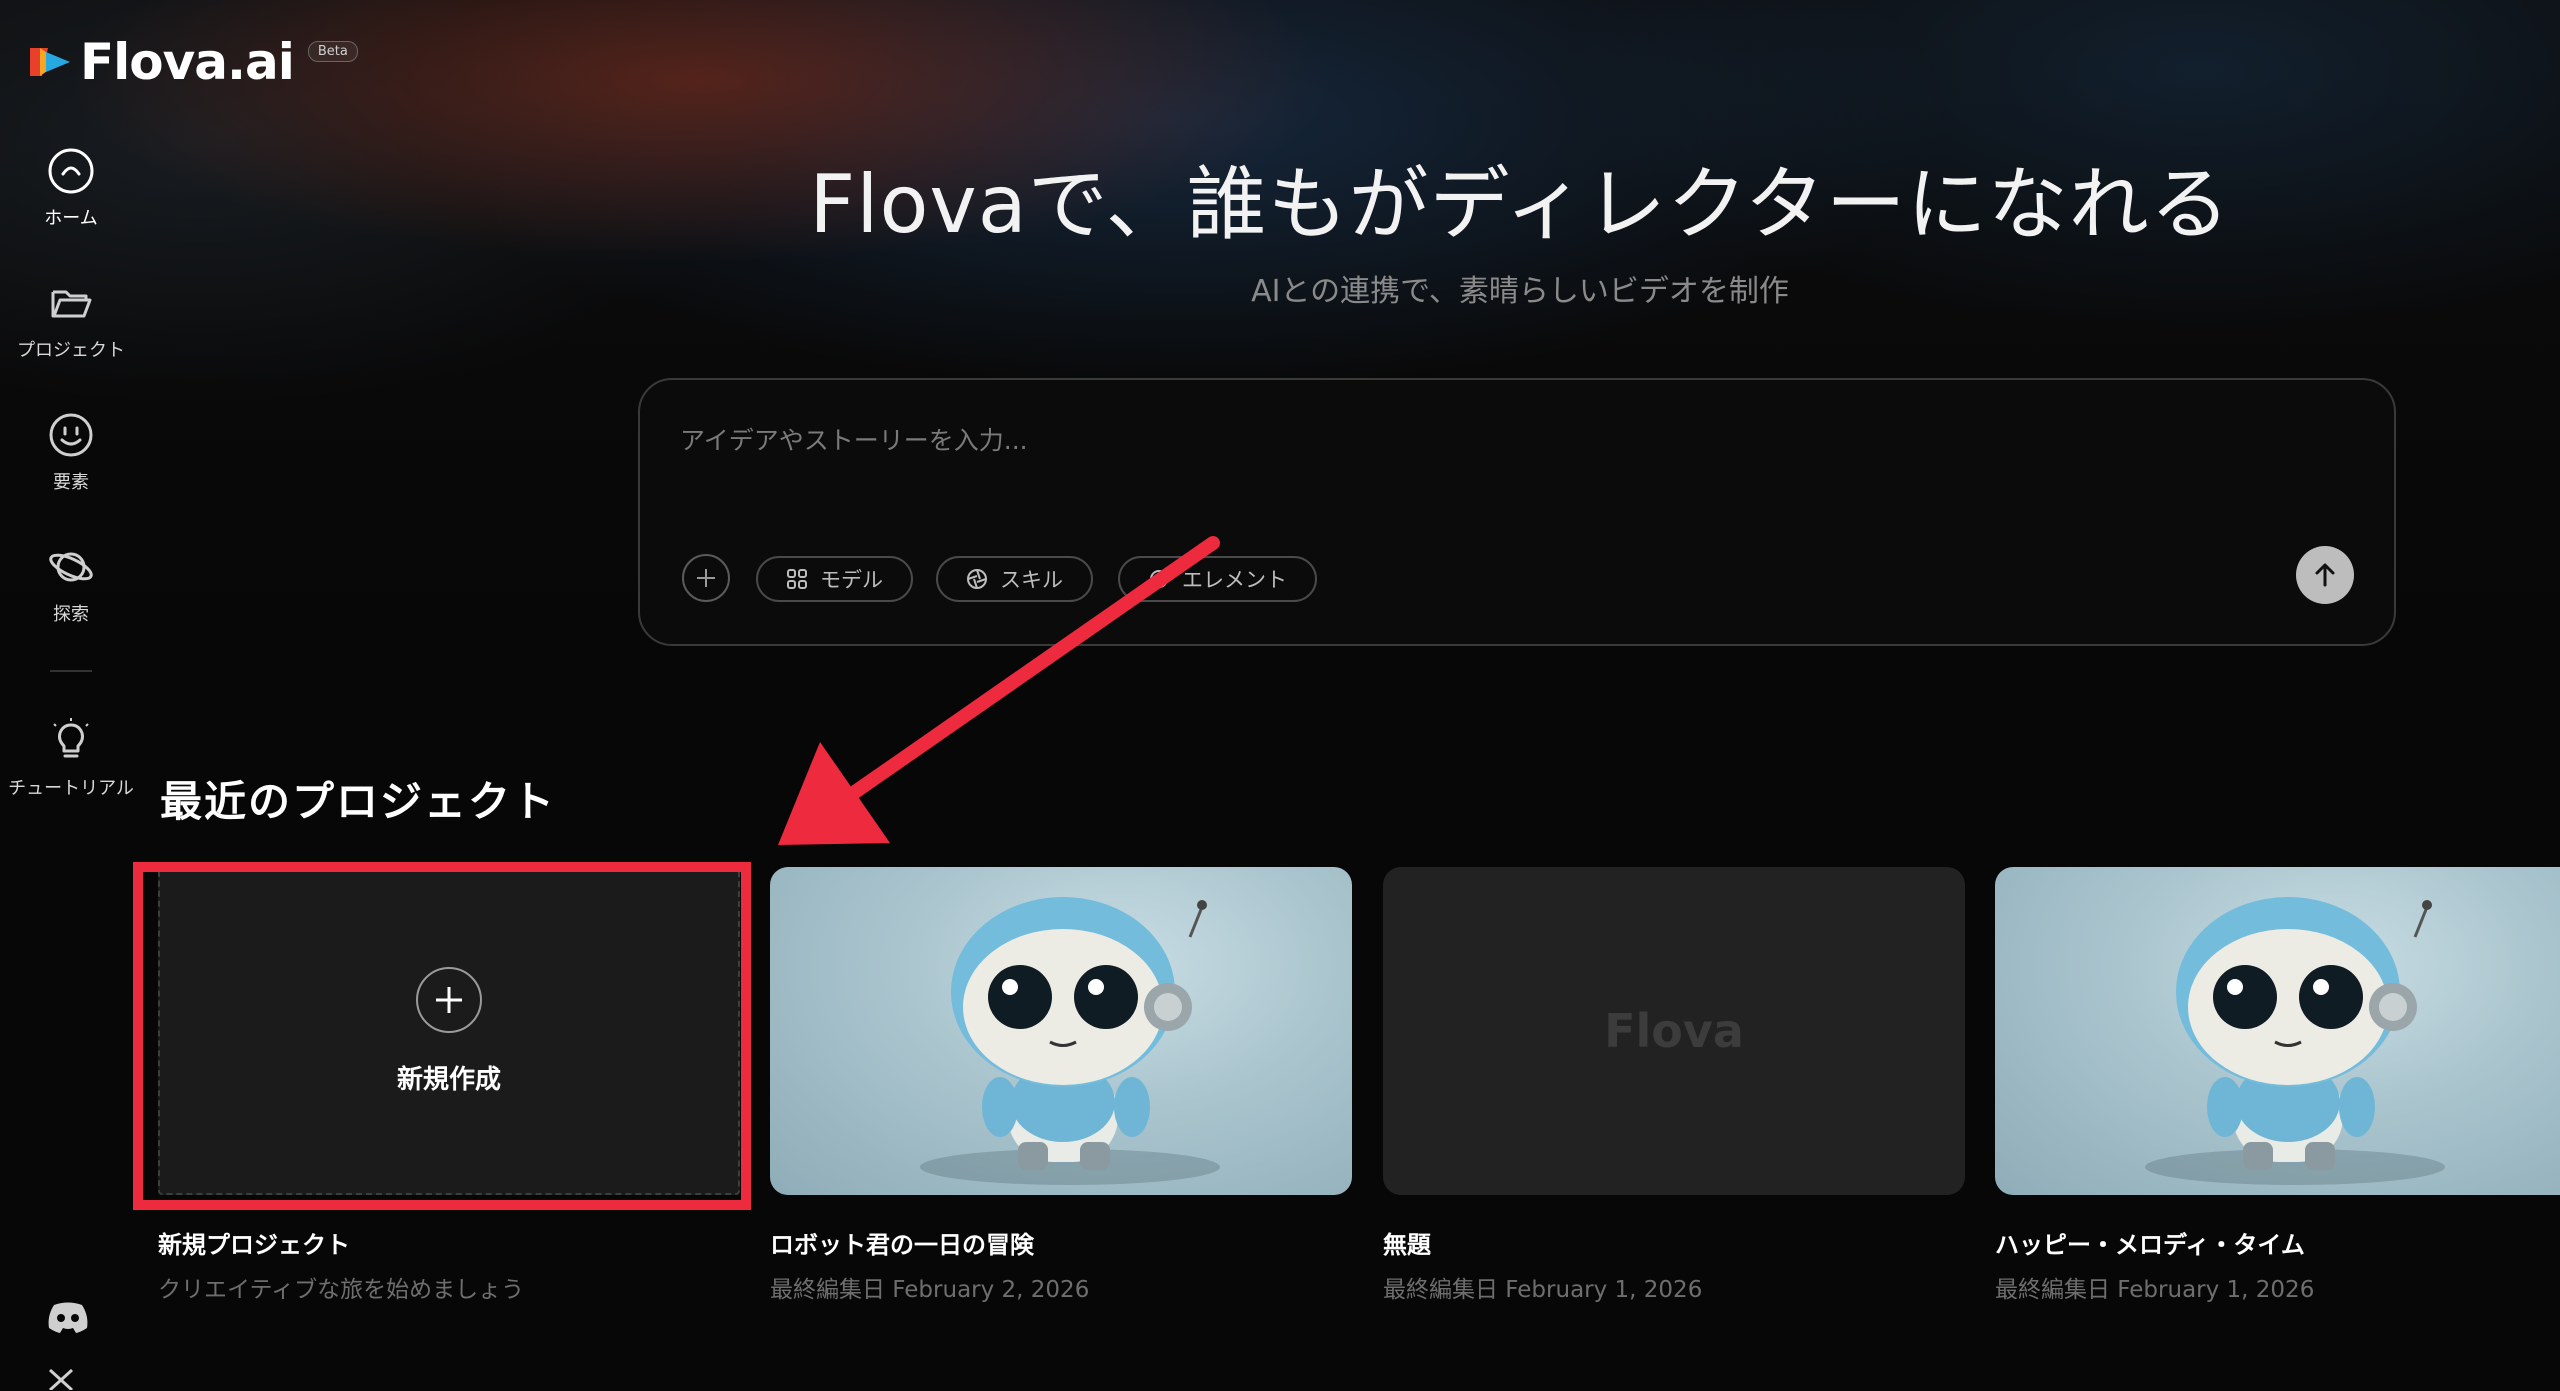  I want to click on page-title: Flovaで、誰もがディレクターになれる, so click(1520, 204).